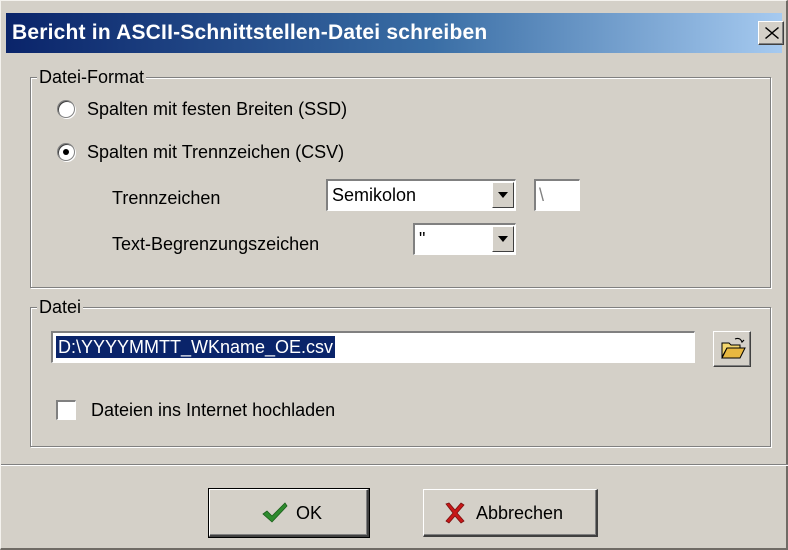 The height and width of the screenshot is (550, 788). I want to click on ok-button: OK, so click(289, 513).